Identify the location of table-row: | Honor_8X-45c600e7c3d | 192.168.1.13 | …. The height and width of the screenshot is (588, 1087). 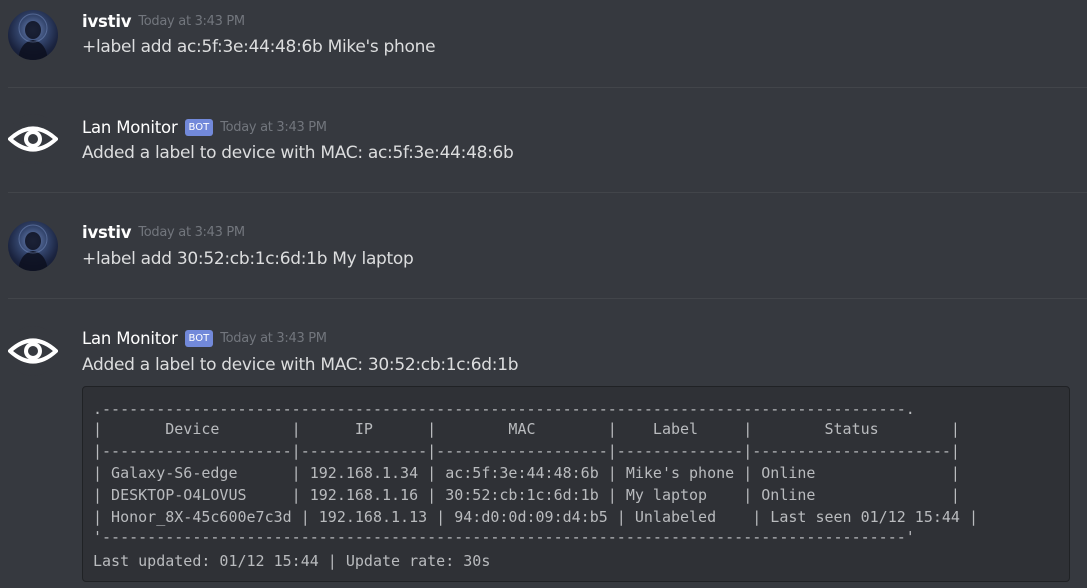
(536, 517).